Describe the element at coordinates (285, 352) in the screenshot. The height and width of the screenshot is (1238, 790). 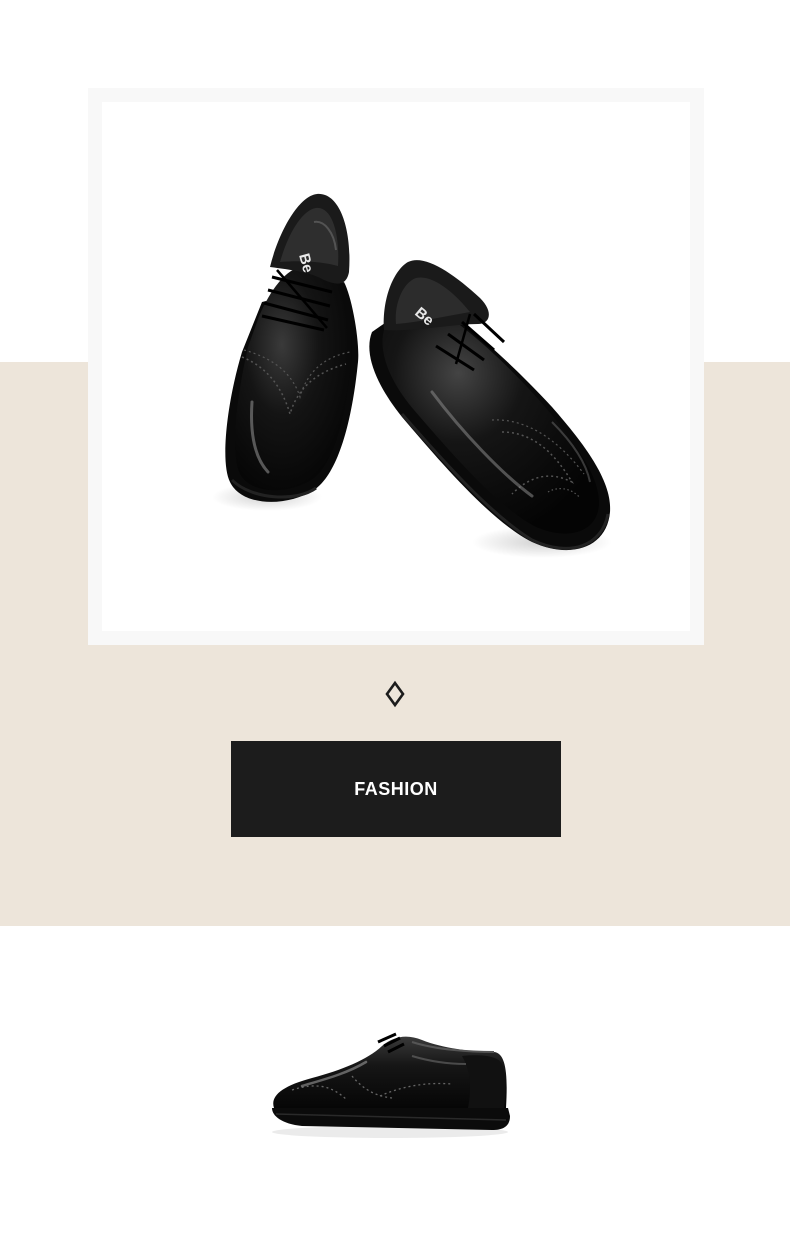
I see `left-shoe: Be` at that location.